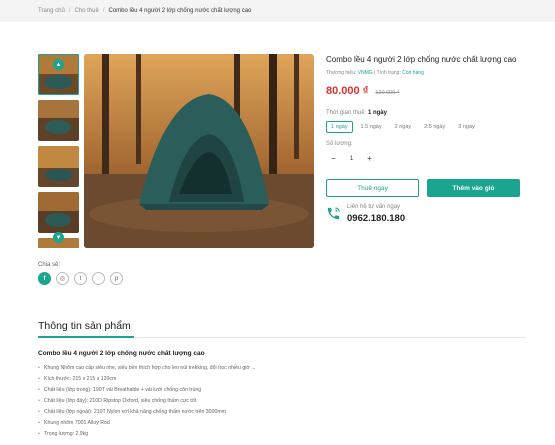 The height and width of the screenshot is (445, 555). I want to click on section-divider-accent, so click(86, 337).